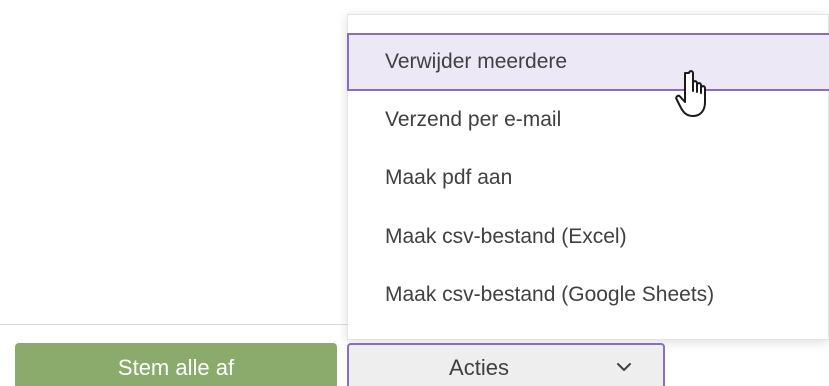  I want to click on approve-all-button: Stem alle af, so click(176, 364).